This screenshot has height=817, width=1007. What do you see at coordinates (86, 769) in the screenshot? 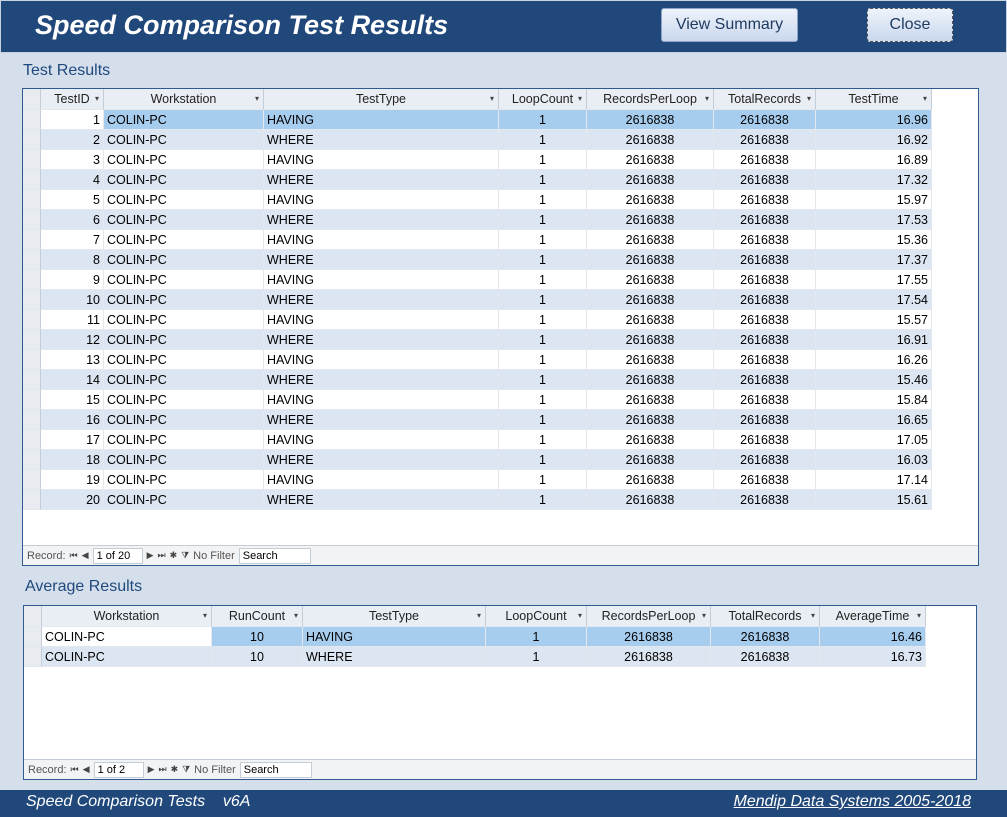
I see `previous-record-icon: ◀` at bounding box center [86, 769].